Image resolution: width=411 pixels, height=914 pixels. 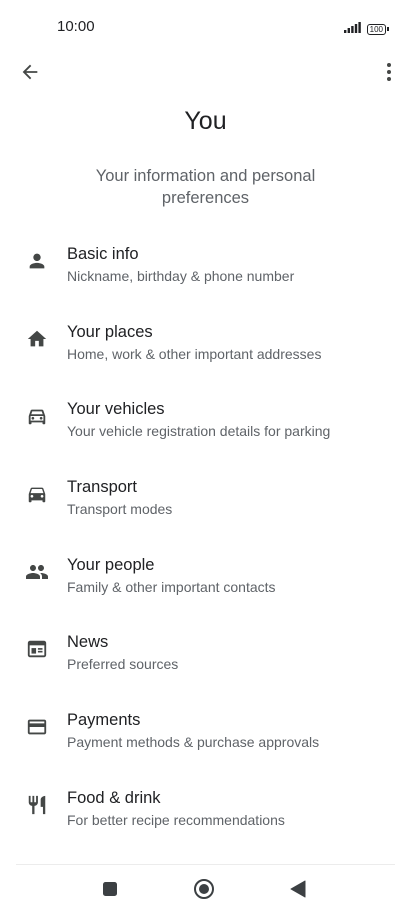 What do you see at coordinates (205, 121) in the screenshot?
I see `page-title: You` at bounding box center [205, 121].